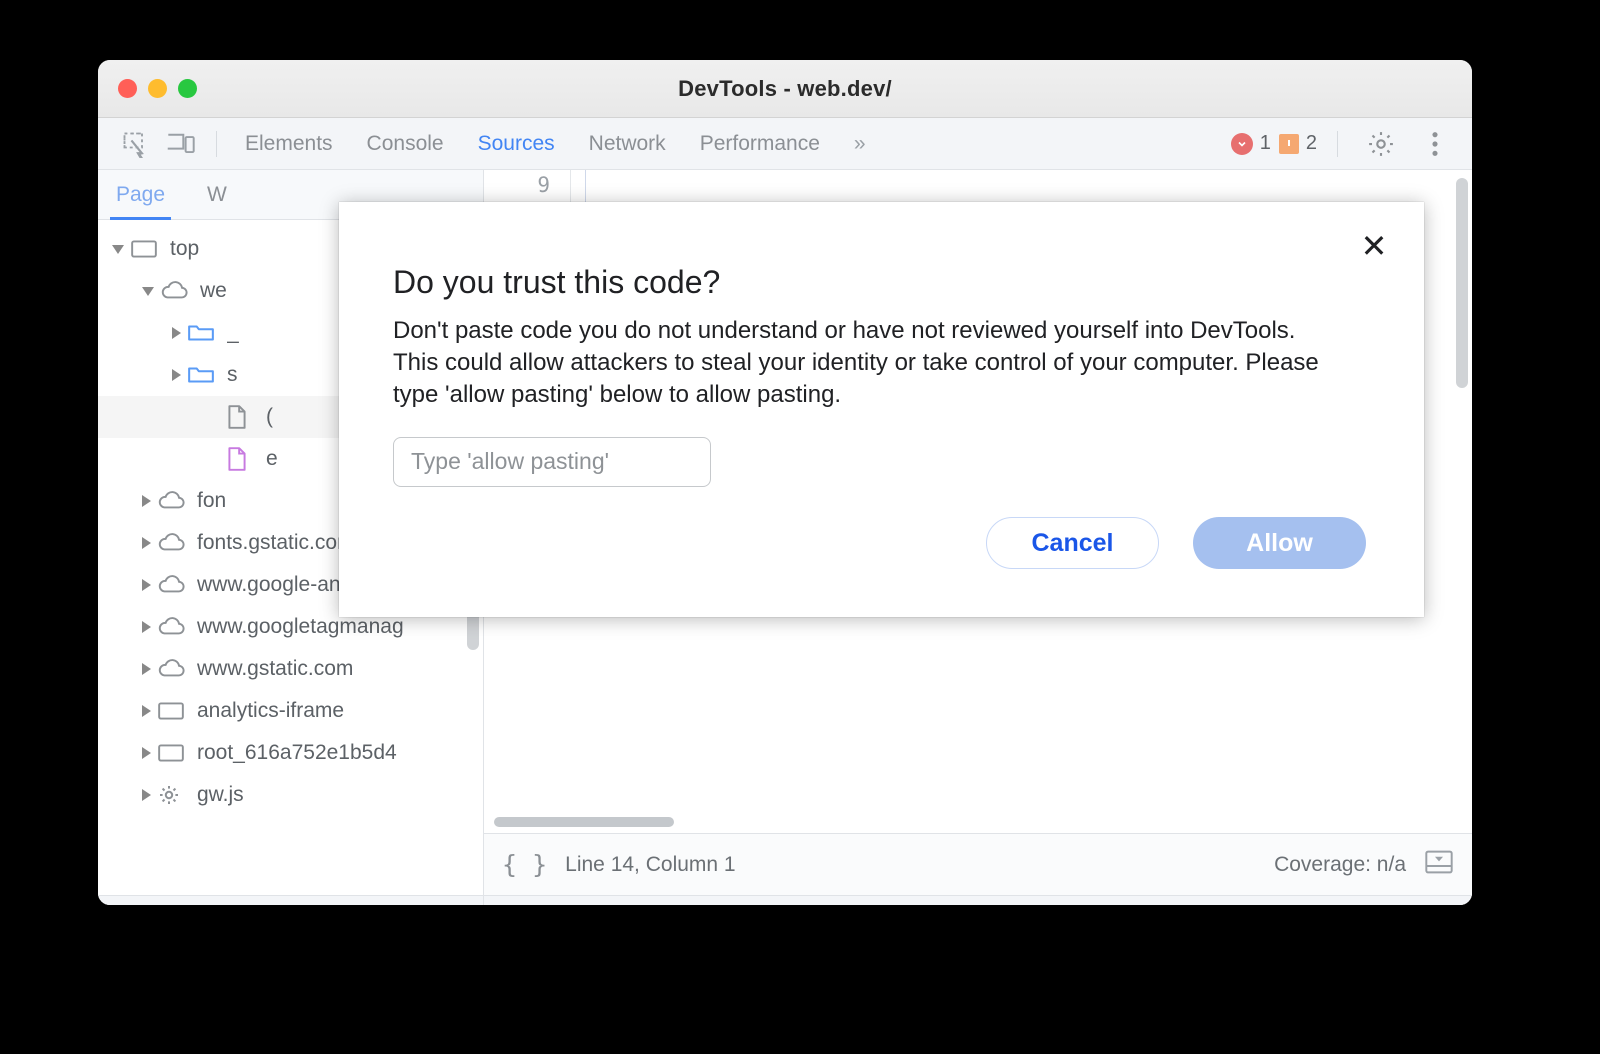  I want to click on document-icon, so click(241, 417).